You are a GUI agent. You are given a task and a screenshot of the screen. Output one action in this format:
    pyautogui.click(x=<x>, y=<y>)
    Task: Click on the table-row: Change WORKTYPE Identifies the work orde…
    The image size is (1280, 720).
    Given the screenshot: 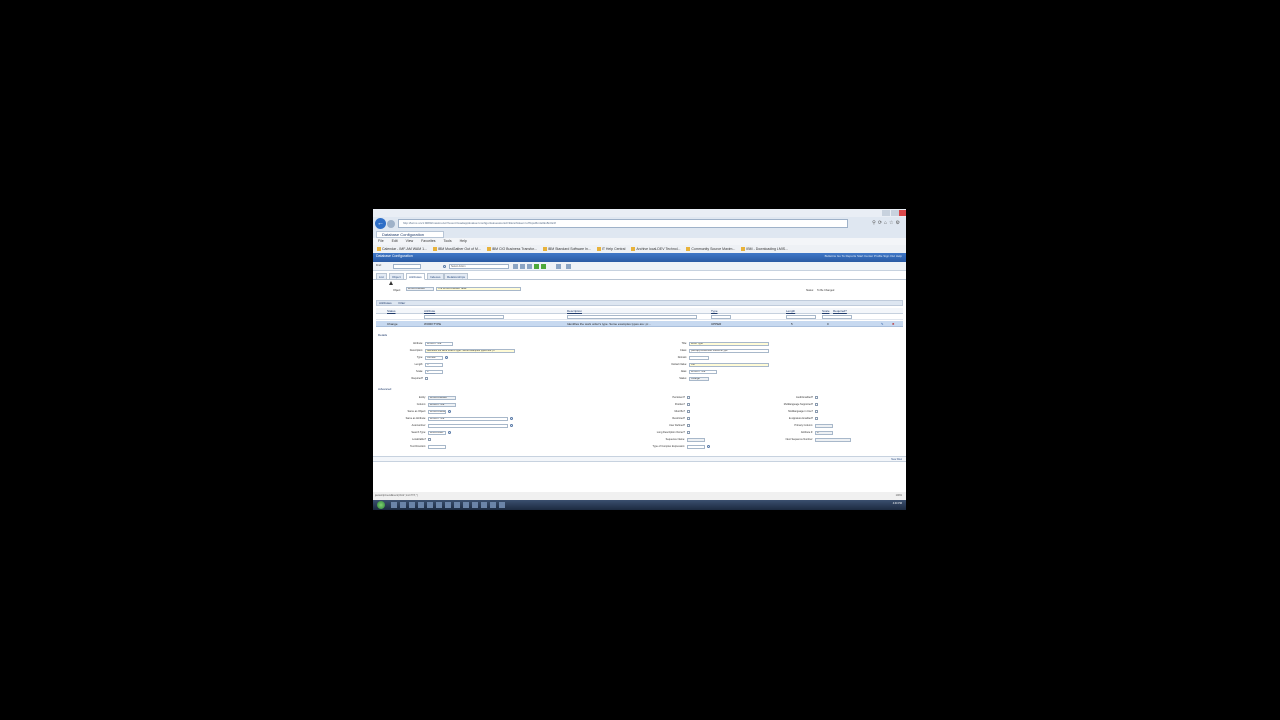 What is the action you would take?
    pyautogui.click(x=639, y=324)
    